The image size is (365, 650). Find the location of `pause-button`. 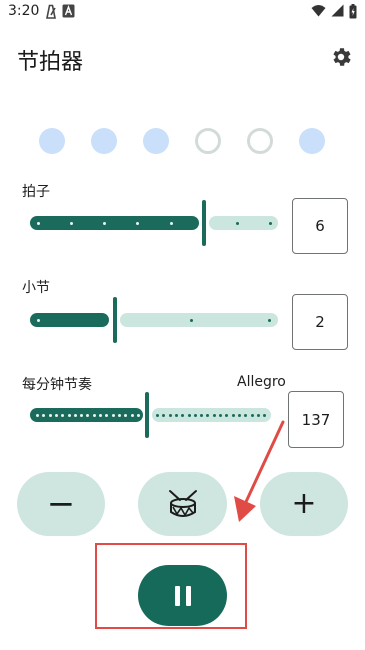

pause-button is located at coordinates (182, 595).